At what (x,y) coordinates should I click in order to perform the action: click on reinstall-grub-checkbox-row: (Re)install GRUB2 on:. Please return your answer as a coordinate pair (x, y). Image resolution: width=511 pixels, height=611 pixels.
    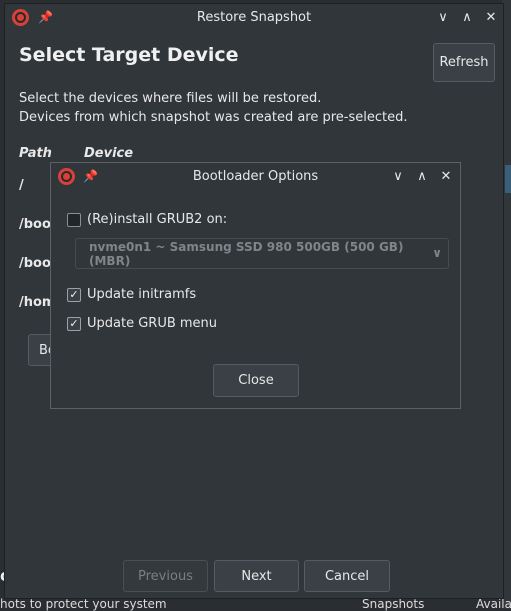
    Looking at the image, I should click on (147, 219).